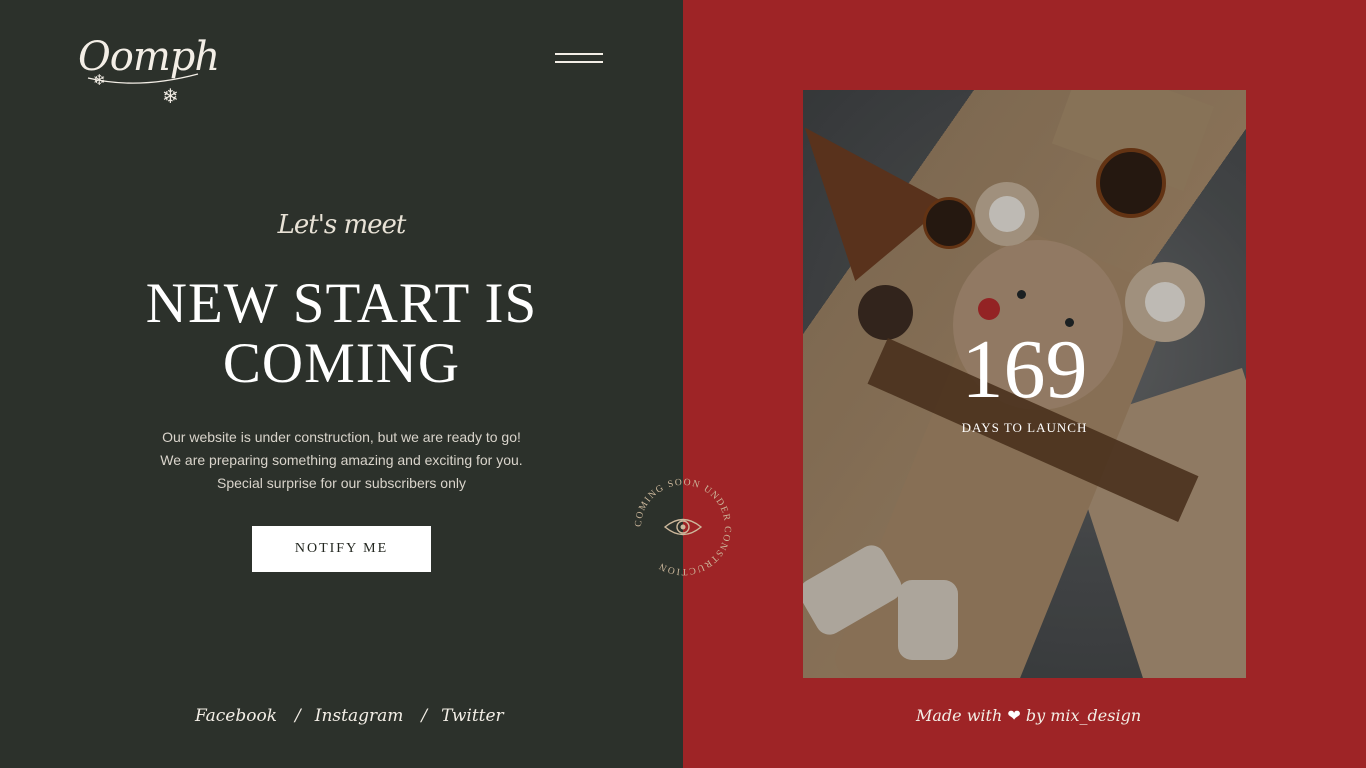 This screenshot has height=768, width=1366. What do you see at coordinates (341, 549) in the screenshot?
I see `notify-me-button: NOTIFY ME` at bounding box center [341, 549].